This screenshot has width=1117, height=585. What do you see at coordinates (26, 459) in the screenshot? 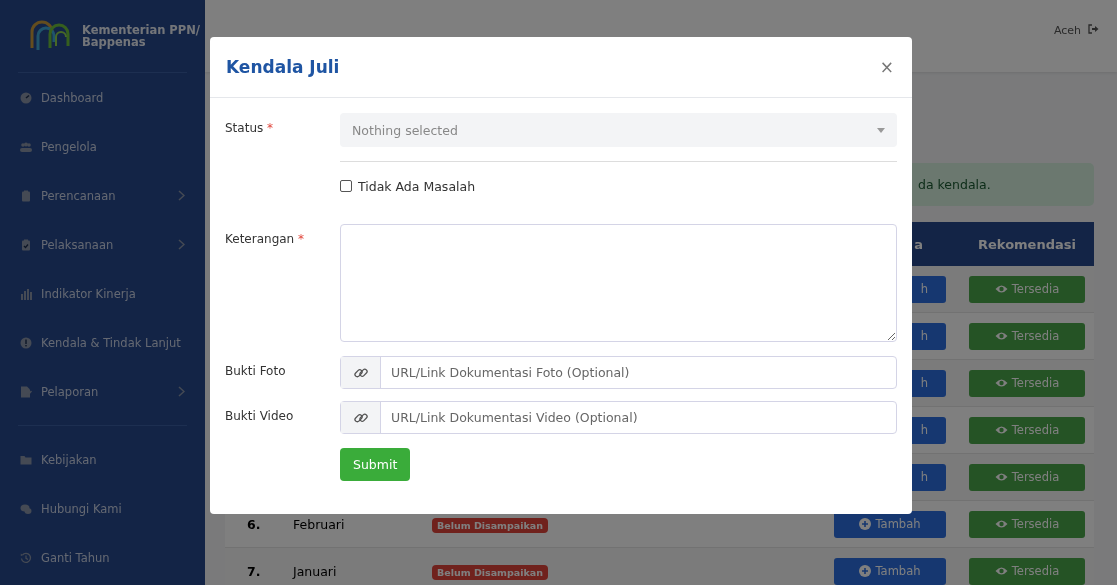
I see `folder-icon` at bounding box center [26, 459].